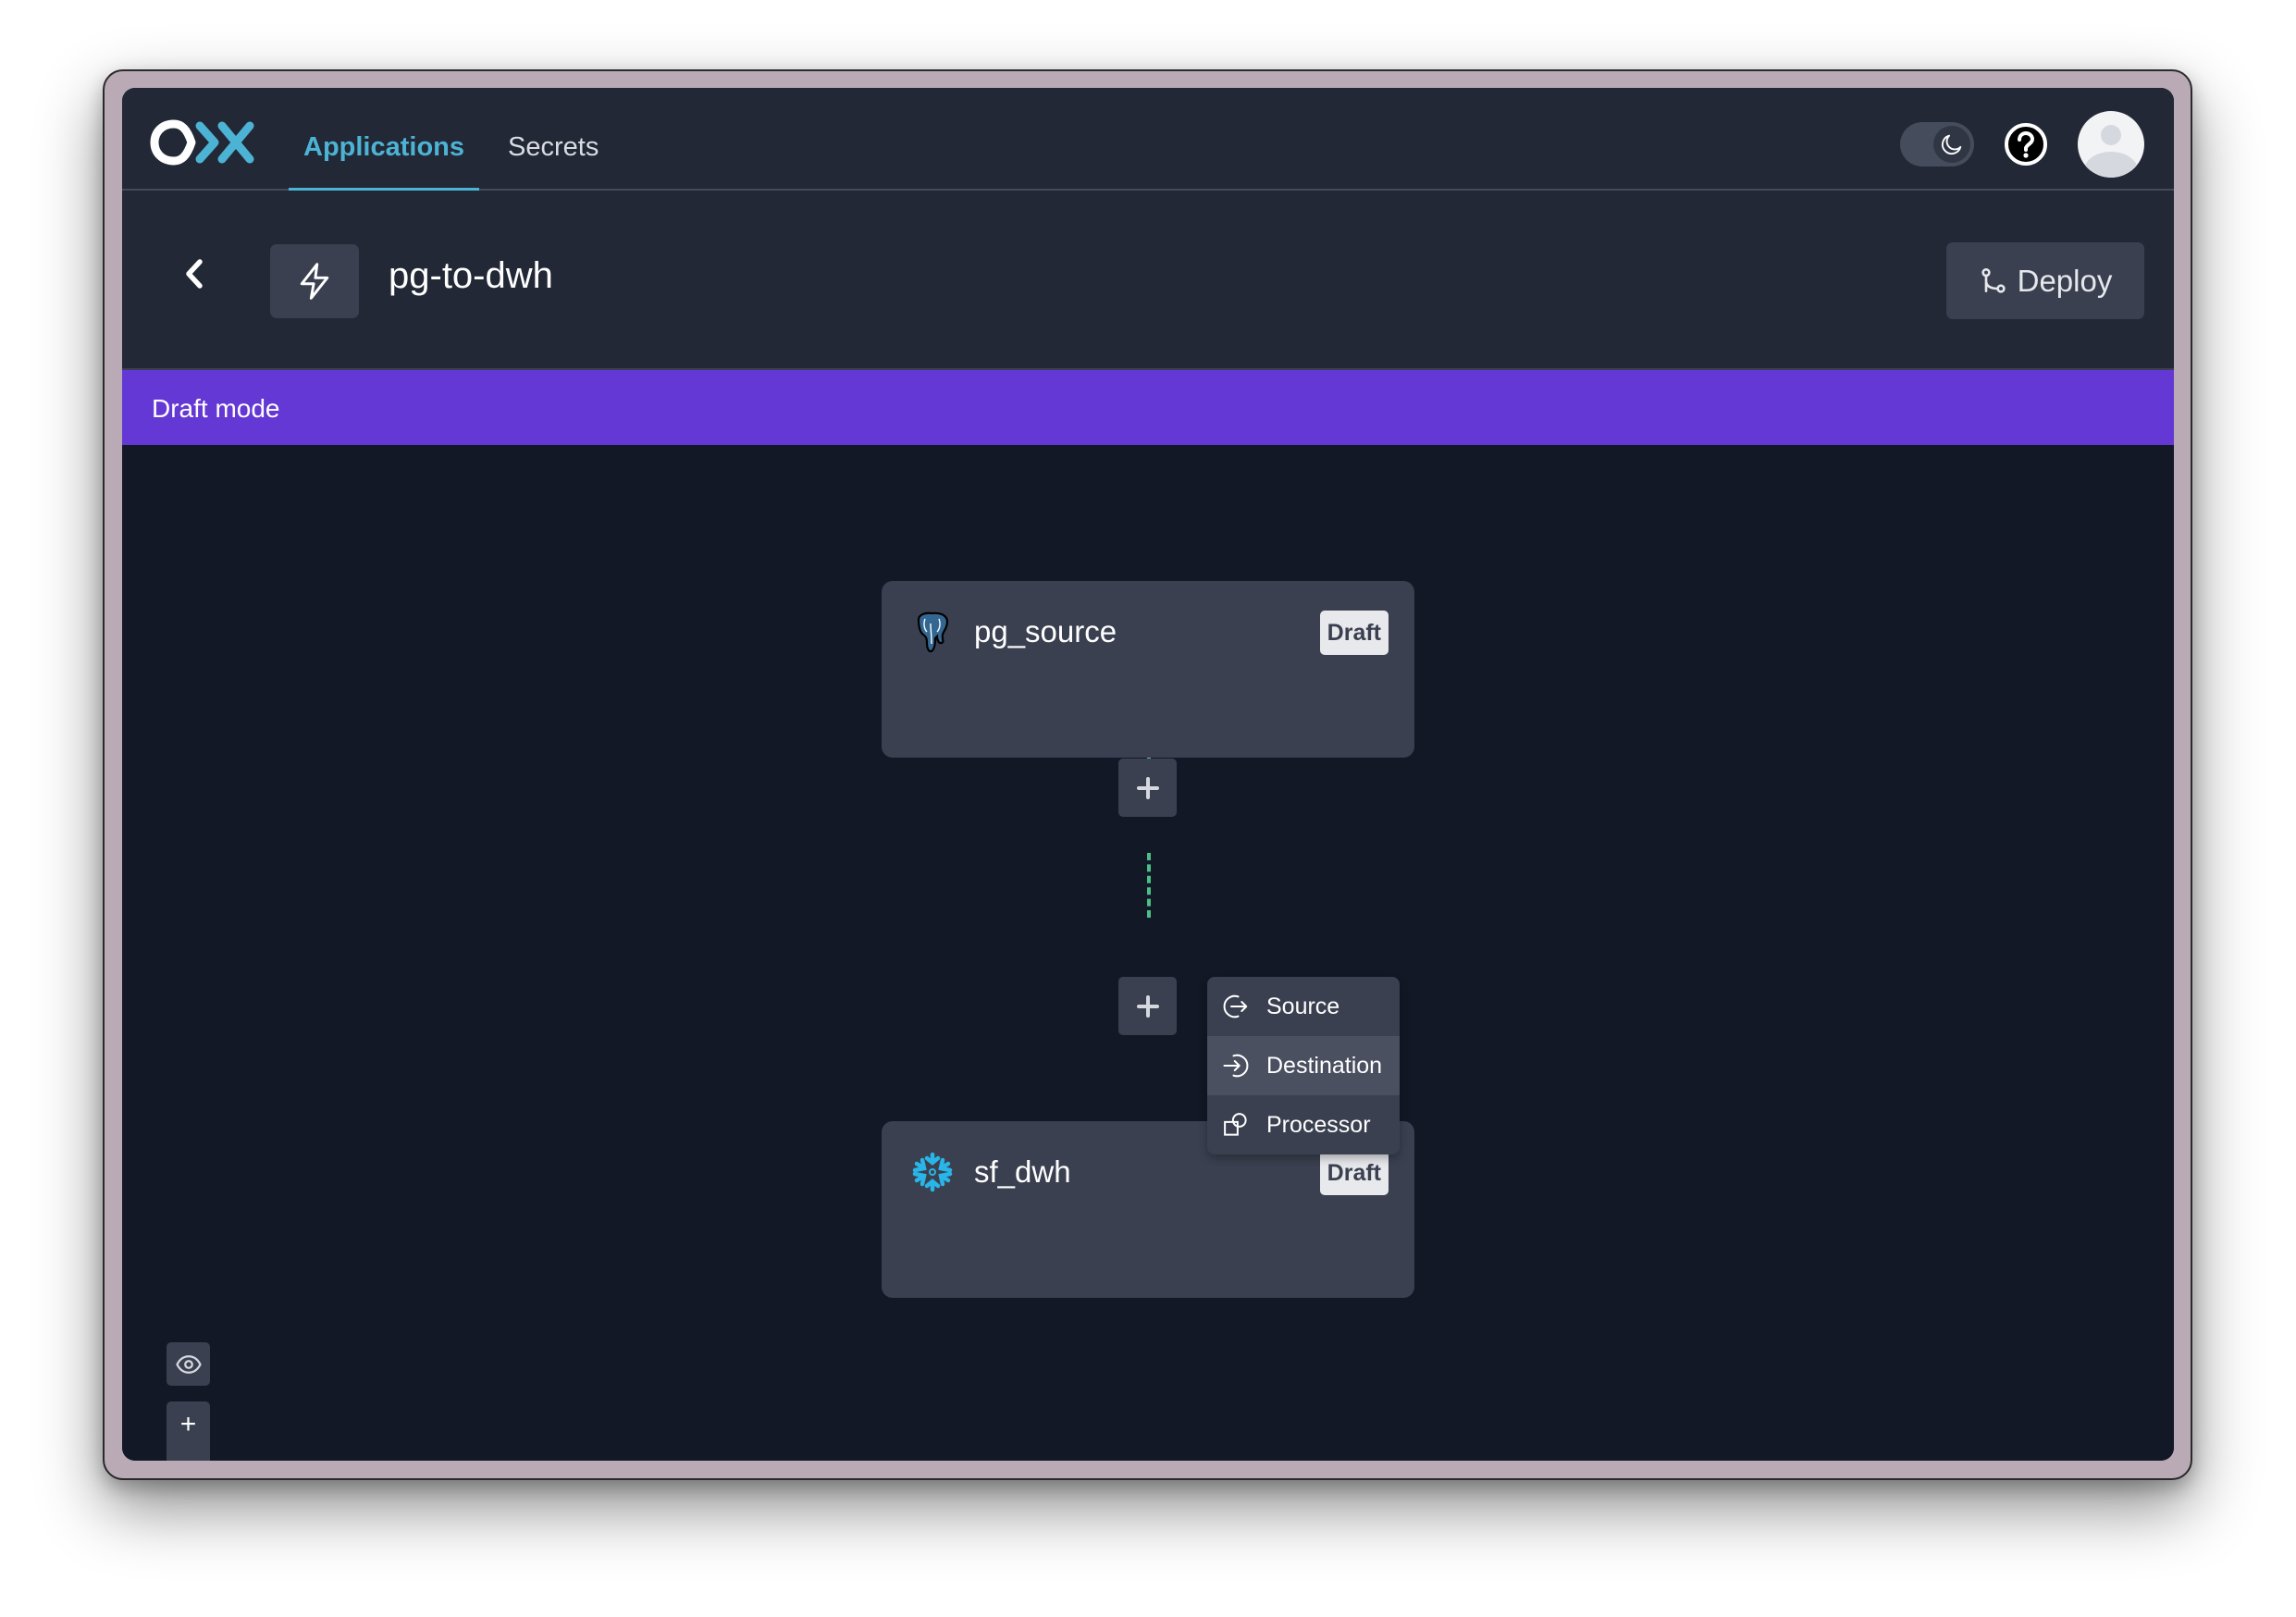 This screenshot has height=1617, width=2296. I want to click on menu-item-label: Processor, so click(1318, 1124).